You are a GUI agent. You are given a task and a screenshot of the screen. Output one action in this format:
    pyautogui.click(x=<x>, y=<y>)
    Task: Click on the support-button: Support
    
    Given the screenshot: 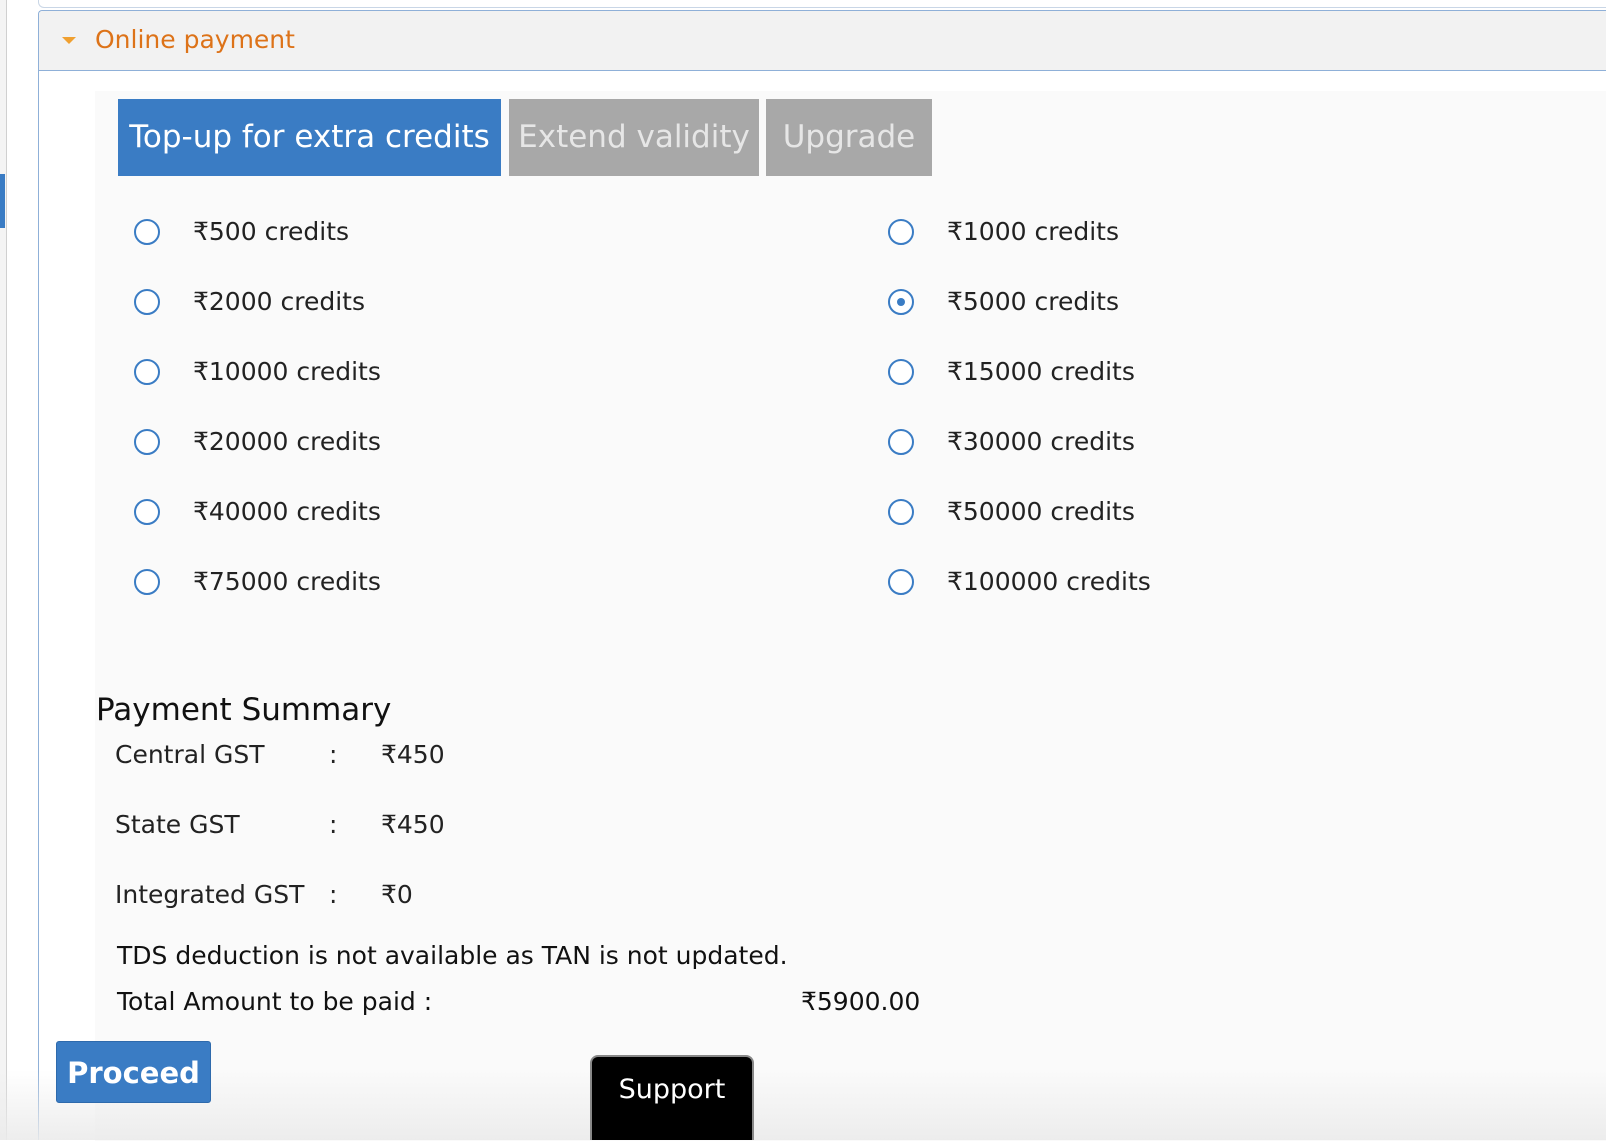 What is the action you would take?
    pyautogui.click(x=672, y=1097)
    